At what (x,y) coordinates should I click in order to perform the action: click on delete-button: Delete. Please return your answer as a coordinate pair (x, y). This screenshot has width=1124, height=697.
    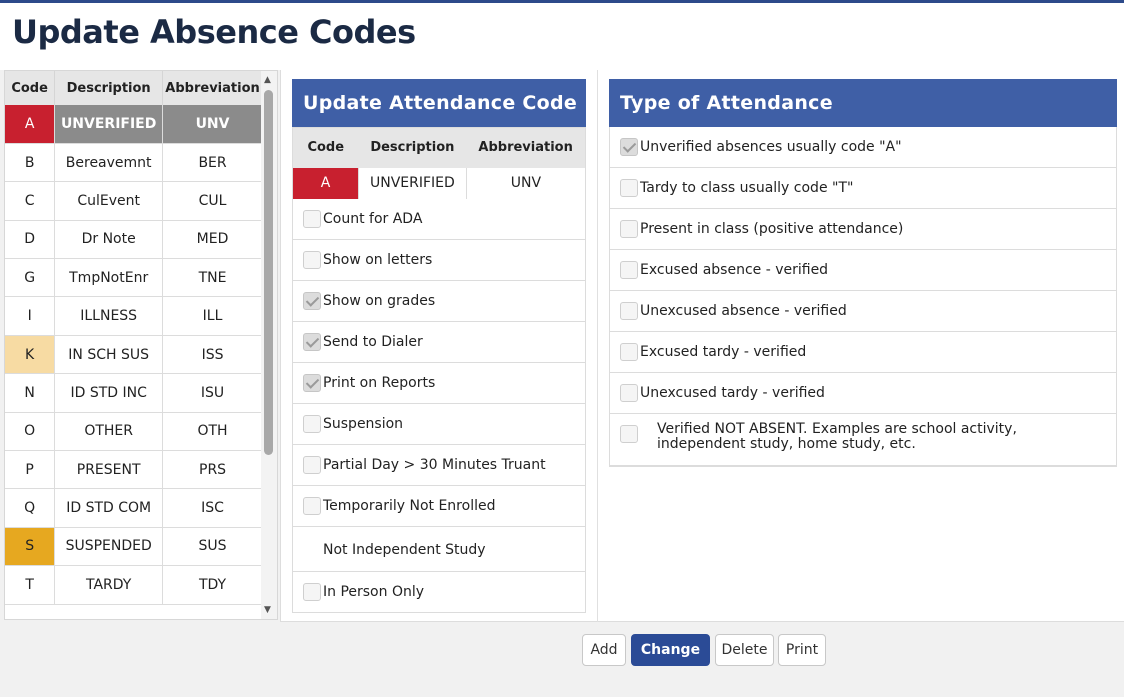
    Looking at the image, I should click on (744, 650).